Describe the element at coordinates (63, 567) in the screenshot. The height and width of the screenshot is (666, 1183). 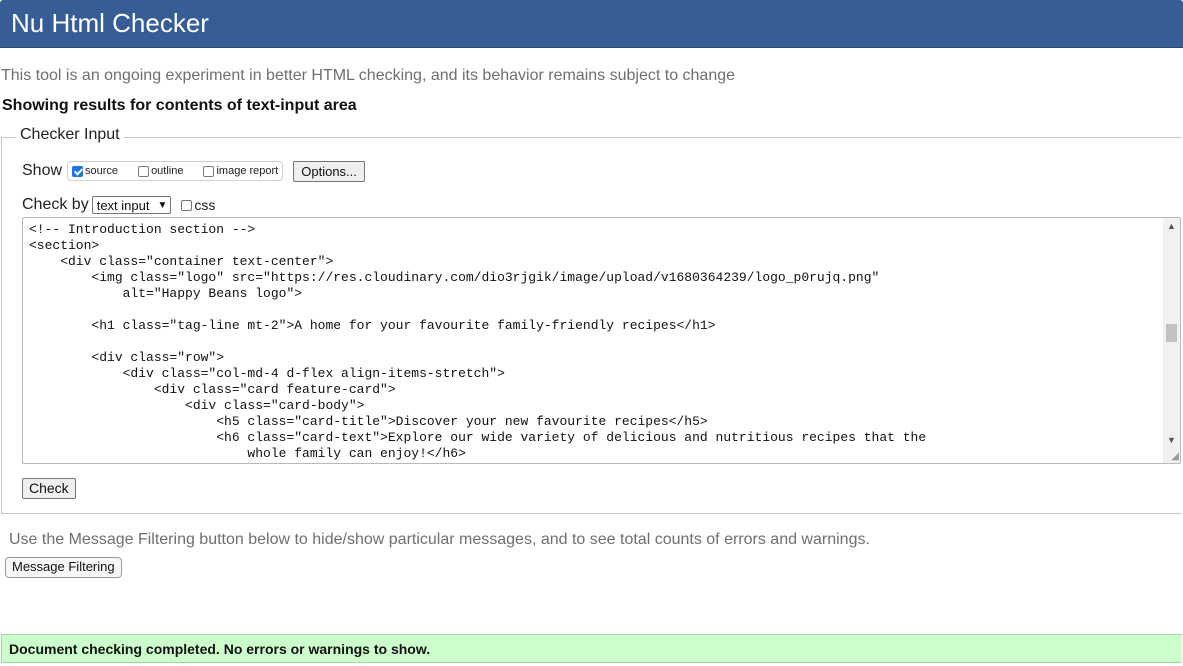
I see `message-filtering-button: Message Filtering` at that location.